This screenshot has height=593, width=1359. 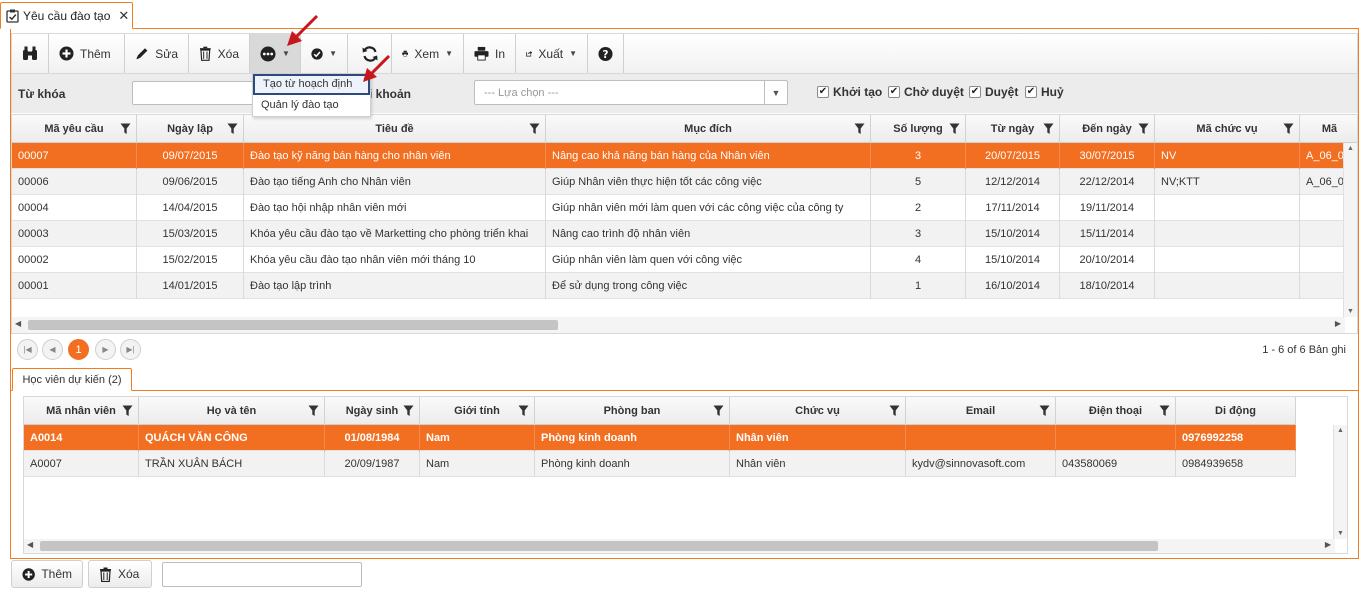 What do you see at coordinates (157, 53) in the screenshot?
I see `edit-button: Sửa` at bounding box center [157, 53].